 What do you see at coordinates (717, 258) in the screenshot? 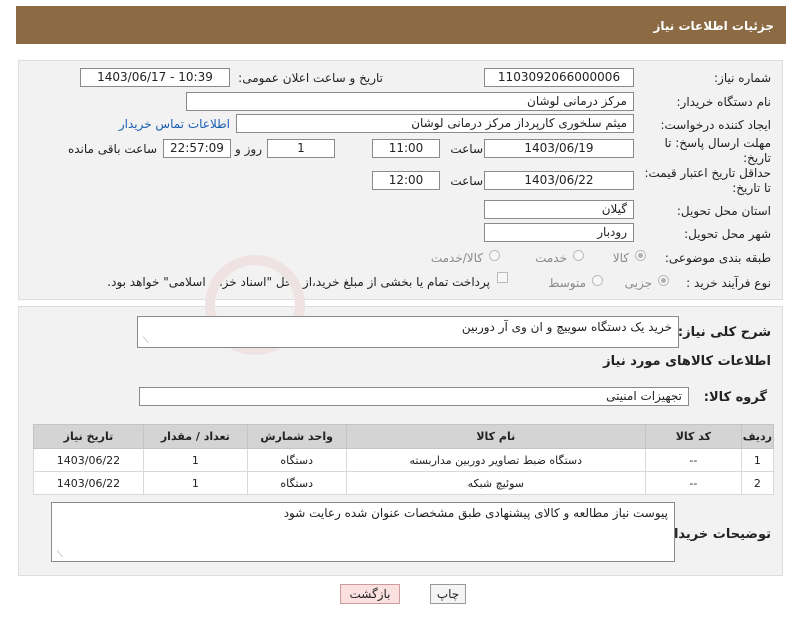
I see `category-label: طبقه بندی موضوعی:` at bounding box center [717, 258].